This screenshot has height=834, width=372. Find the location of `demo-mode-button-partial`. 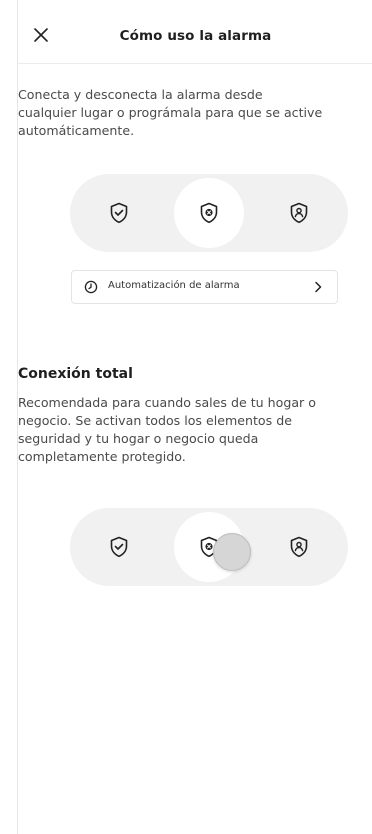

demo-mode-button-partial is located at coordinates (299, 547).